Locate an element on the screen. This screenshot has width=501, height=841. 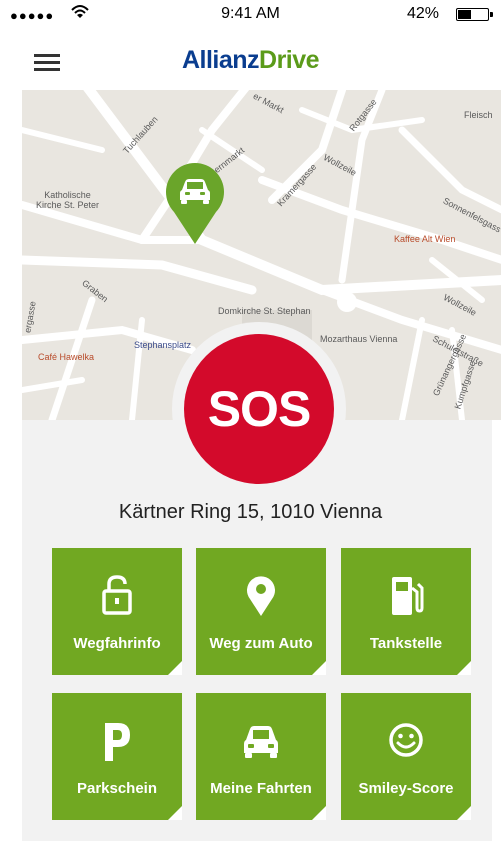
location-pin-icon is located at coordinates (261, 596).